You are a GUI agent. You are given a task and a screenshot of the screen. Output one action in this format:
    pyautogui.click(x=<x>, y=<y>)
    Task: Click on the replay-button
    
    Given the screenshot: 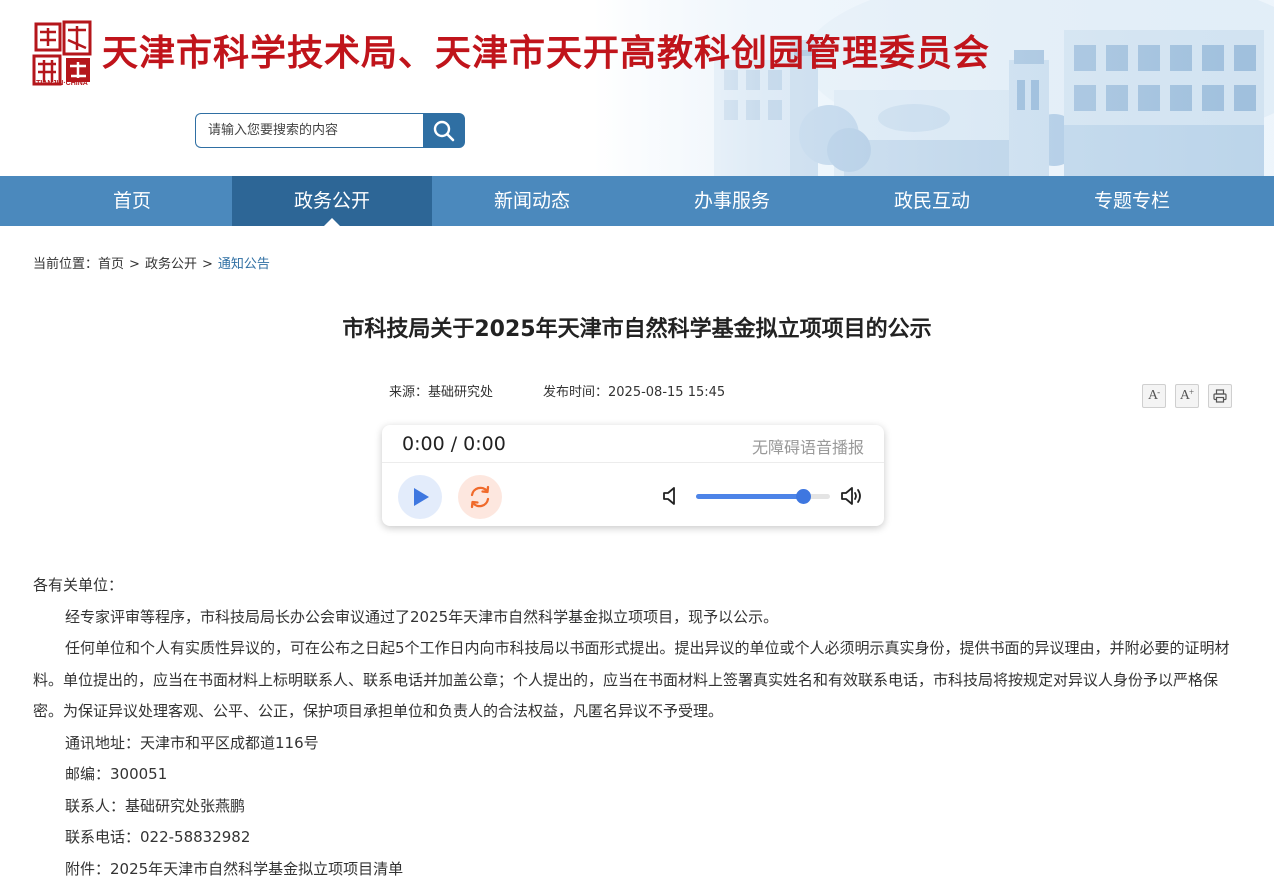 What is the action you would take?
    pyautogui.click(x=480, y=497)
    